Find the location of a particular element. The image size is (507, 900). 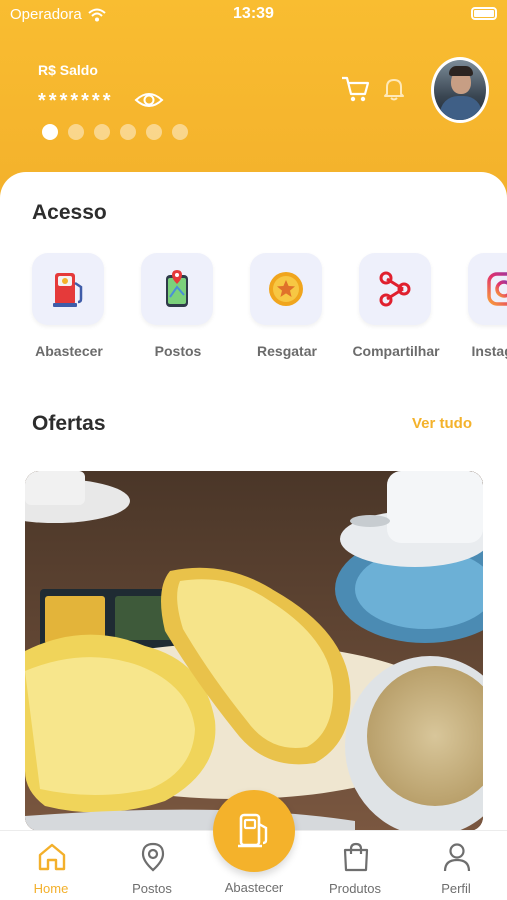

avatar-body is located at coordinates (461, 108).